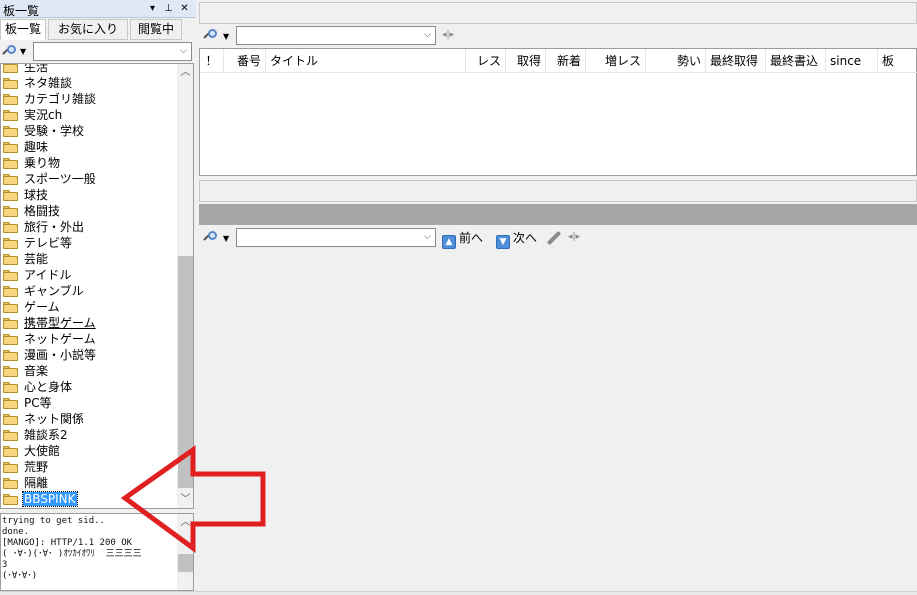  Describe the element at coordinates (897, 61) in the screenshot. I see `column-header-board: 板` at that location.